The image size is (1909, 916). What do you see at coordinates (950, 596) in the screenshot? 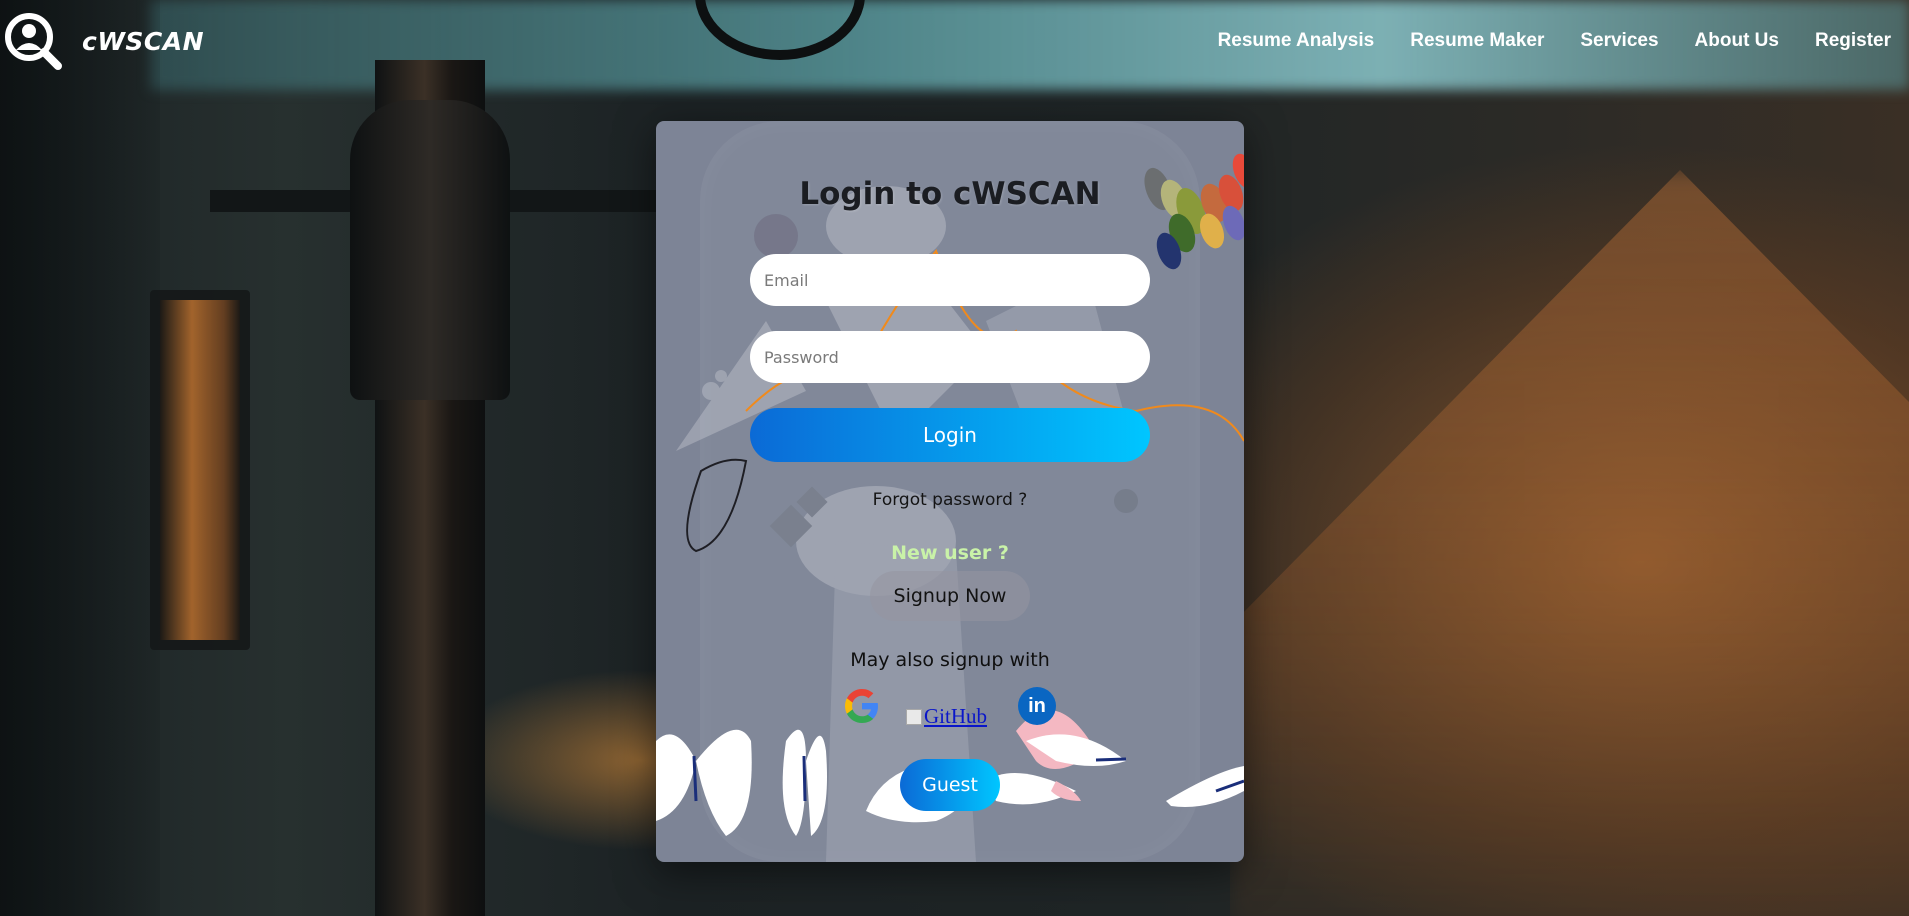
I see `signup-now-button: Signup Now` at bounding box center [950, 596].